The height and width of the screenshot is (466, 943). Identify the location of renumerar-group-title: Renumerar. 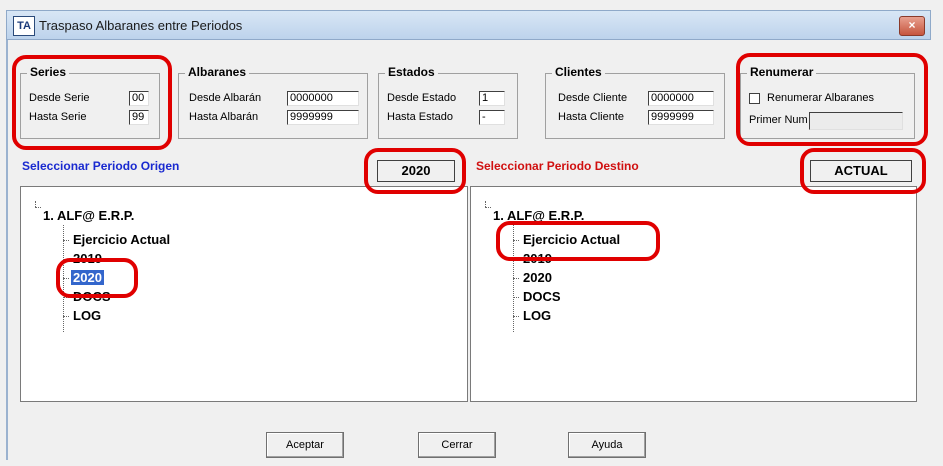
(782, 72).